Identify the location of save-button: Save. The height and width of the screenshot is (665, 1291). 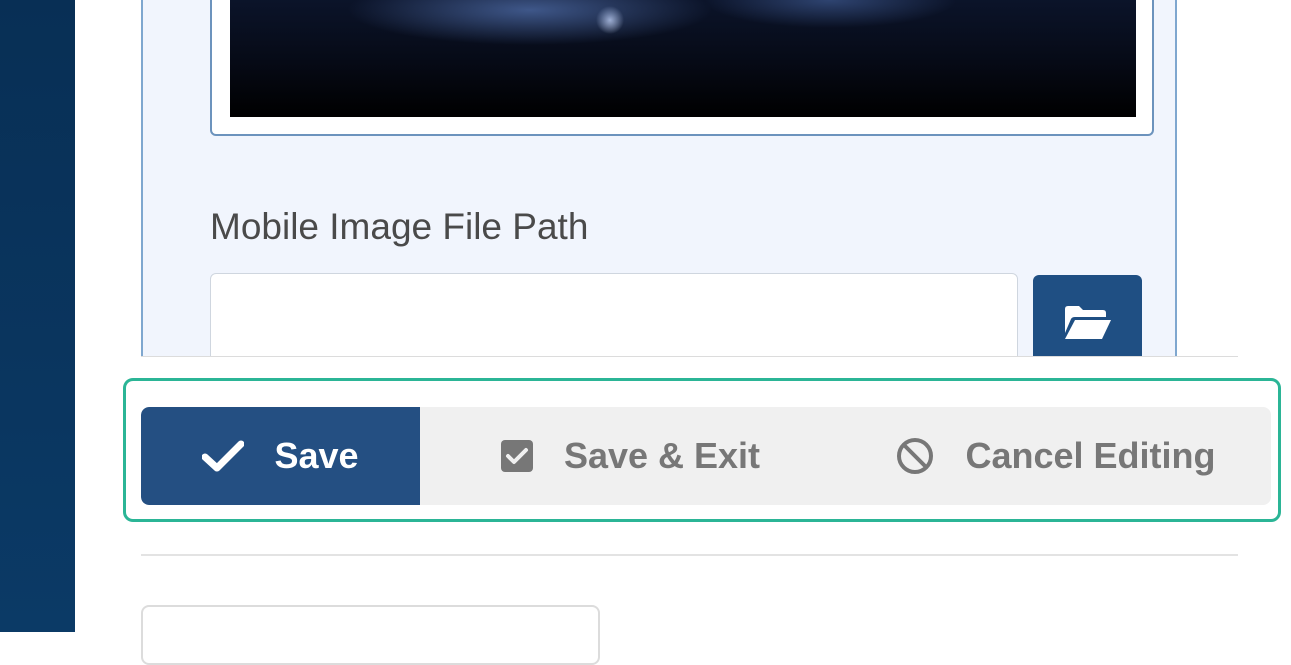
(280, 456).